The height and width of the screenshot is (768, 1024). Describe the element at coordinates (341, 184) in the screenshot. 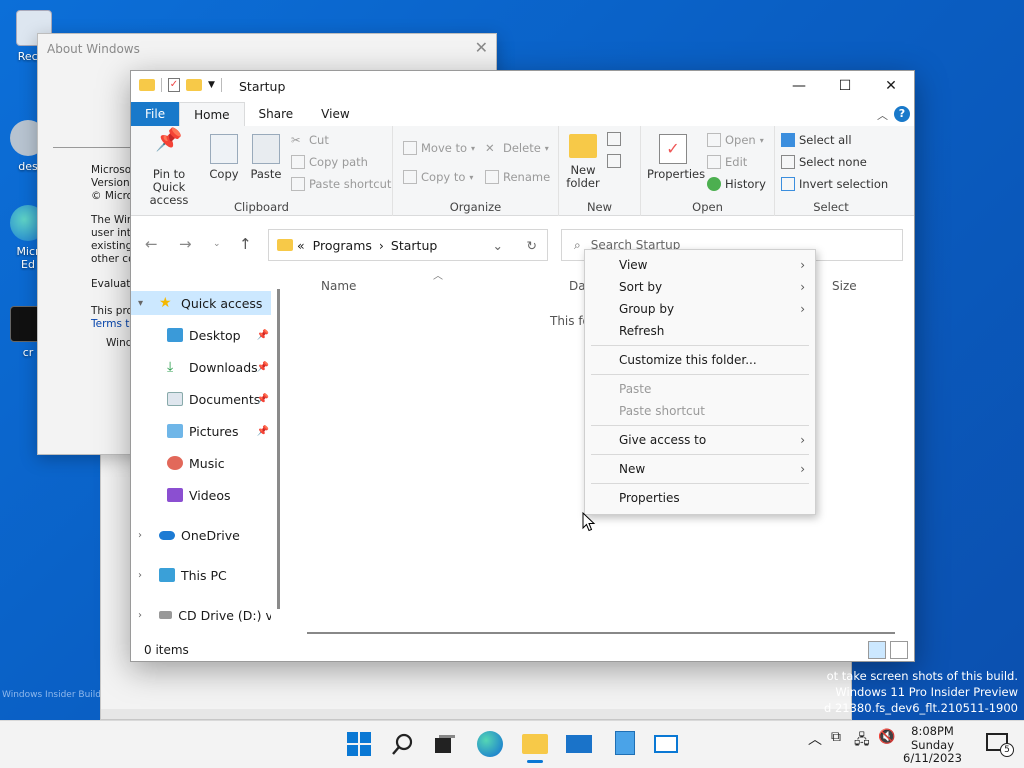

I see `paste-shortcut-button: Paste shortcut` at that location.